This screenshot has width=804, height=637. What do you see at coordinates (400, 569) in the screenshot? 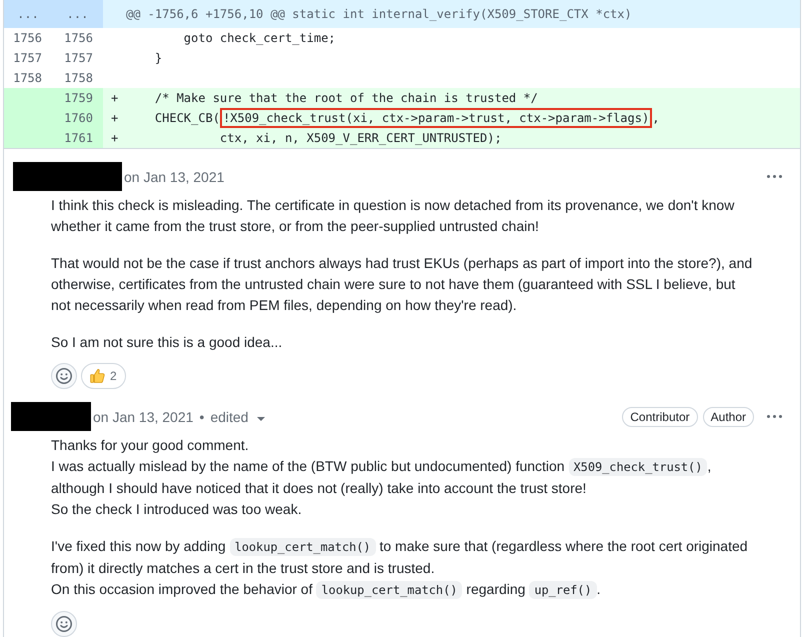
I see `comment-text: I've fixed this now by adding lookup_cert_match() to make sure that (regardless where the root cert originated from) it directly matches a cert in the trust store and is trusted. On this occasion improved the behavior of lookup_cert_match() regarding up_ref() .` at bounding box center [400, 569].